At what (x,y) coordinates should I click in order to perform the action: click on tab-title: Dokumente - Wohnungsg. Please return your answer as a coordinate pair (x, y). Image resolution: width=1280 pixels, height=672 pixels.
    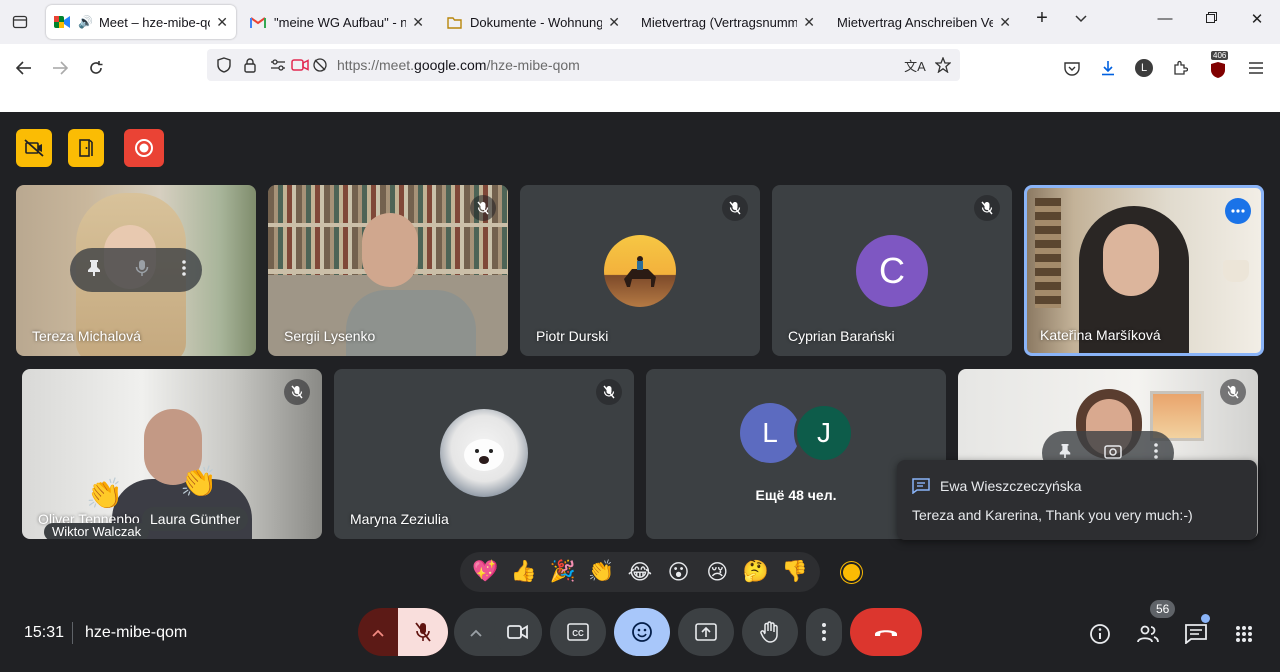
    Looking at the image, I should click on (536, 22).